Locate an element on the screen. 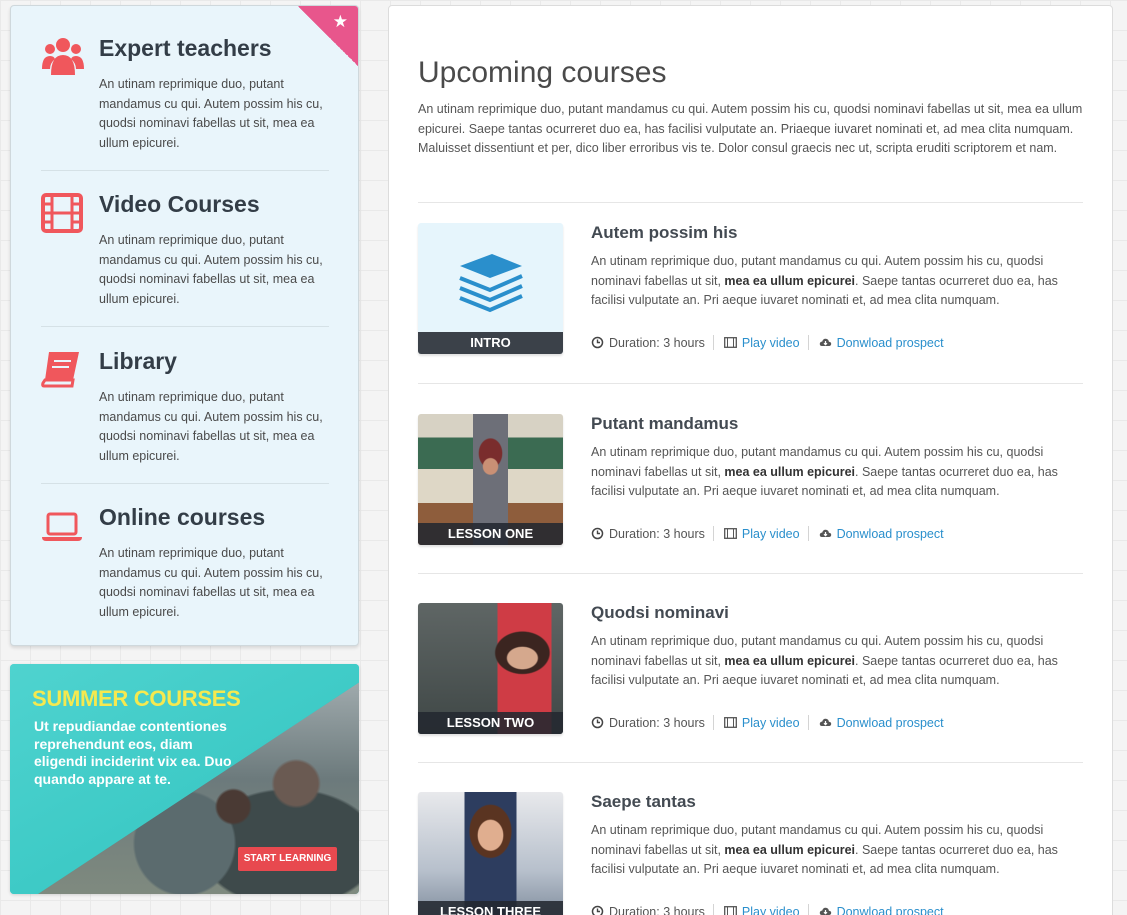 Image resolution: width=1127 pixels, height=915 pixels. course-thumbnail: LESSON TWO is located at coordinates (490, 668).